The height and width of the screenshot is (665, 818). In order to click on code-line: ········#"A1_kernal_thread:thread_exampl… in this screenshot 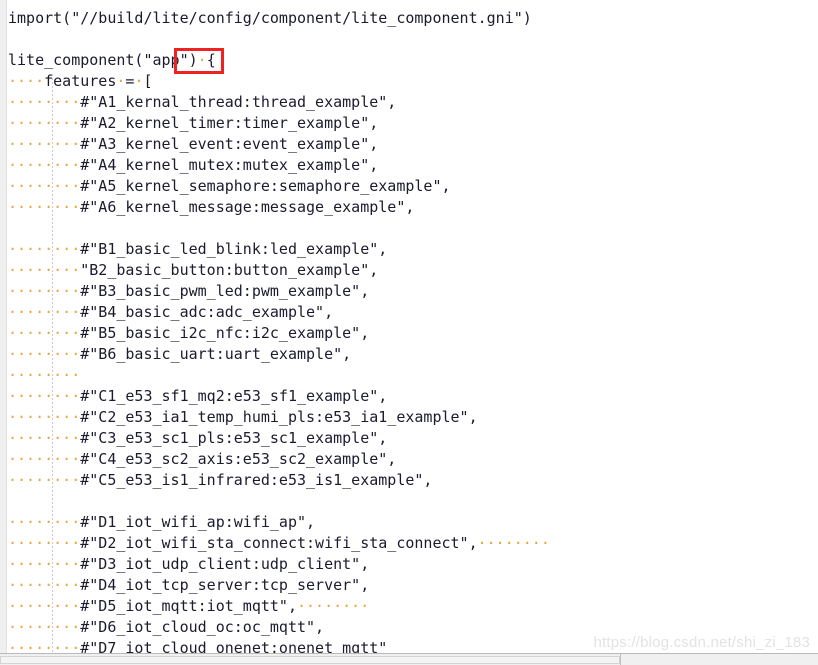, I will do `click(279, 102)`.